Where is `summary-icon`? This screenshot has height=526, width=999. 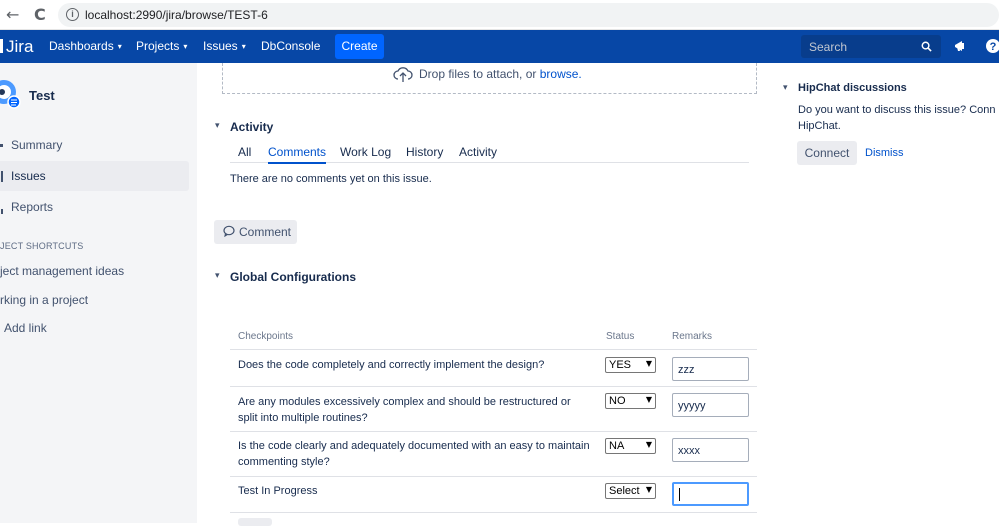
summary-icon is located at coordinates (1, 145).